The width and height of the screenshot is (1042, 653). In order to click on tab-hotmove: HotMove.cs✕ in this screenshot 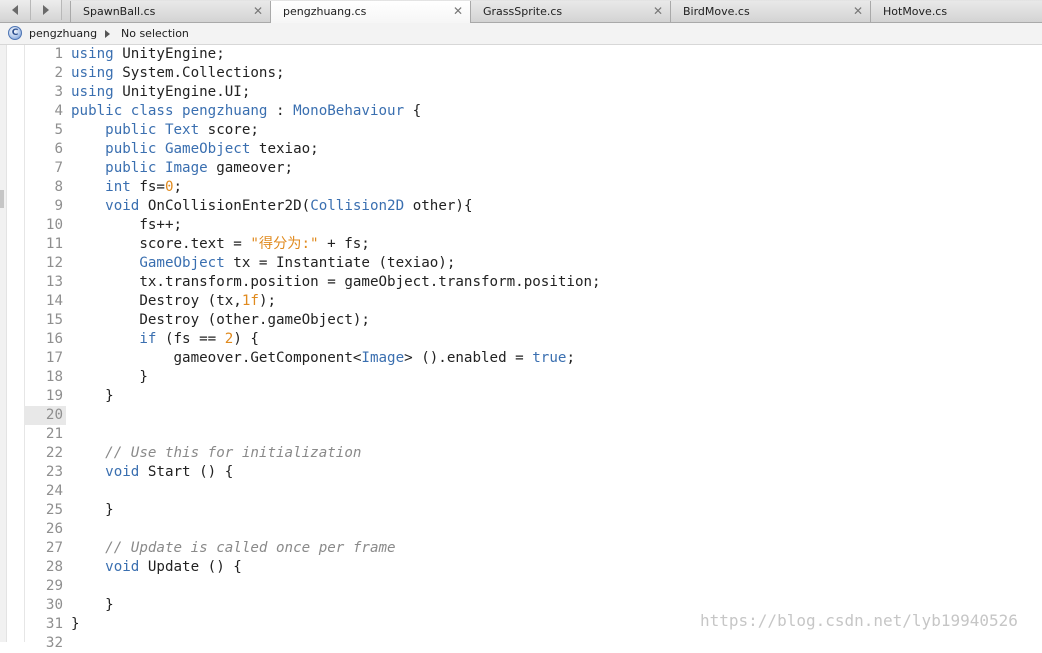, I will do `click(956, 11)`.